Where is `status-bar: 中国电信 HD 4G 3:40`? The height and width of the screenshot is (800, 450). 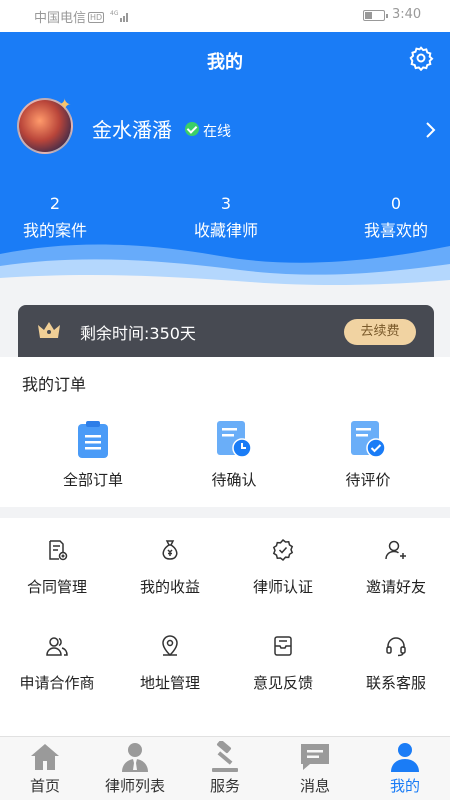 status-bar: 中国电信 HD 4G 3:40 is located at coordinates (225, 16).